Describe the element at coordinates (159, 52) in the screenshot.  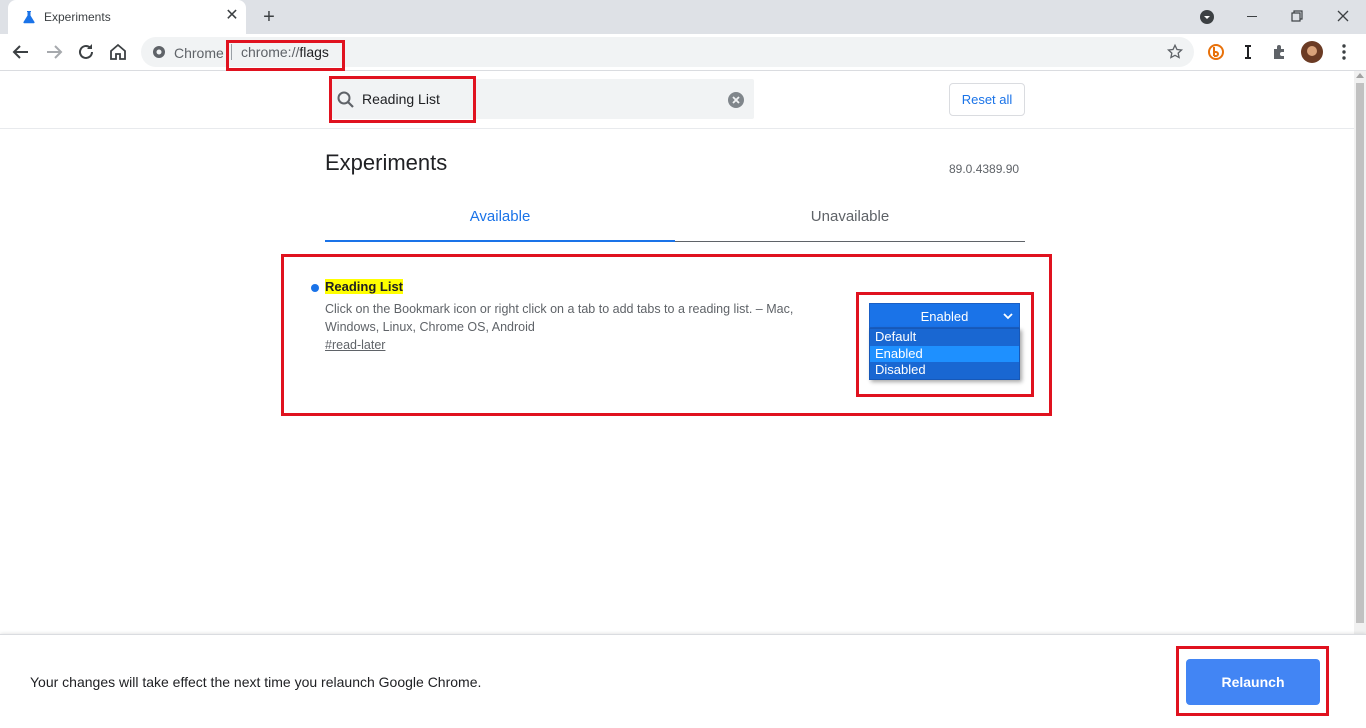
I see `chrome-logo-icon` at that location.